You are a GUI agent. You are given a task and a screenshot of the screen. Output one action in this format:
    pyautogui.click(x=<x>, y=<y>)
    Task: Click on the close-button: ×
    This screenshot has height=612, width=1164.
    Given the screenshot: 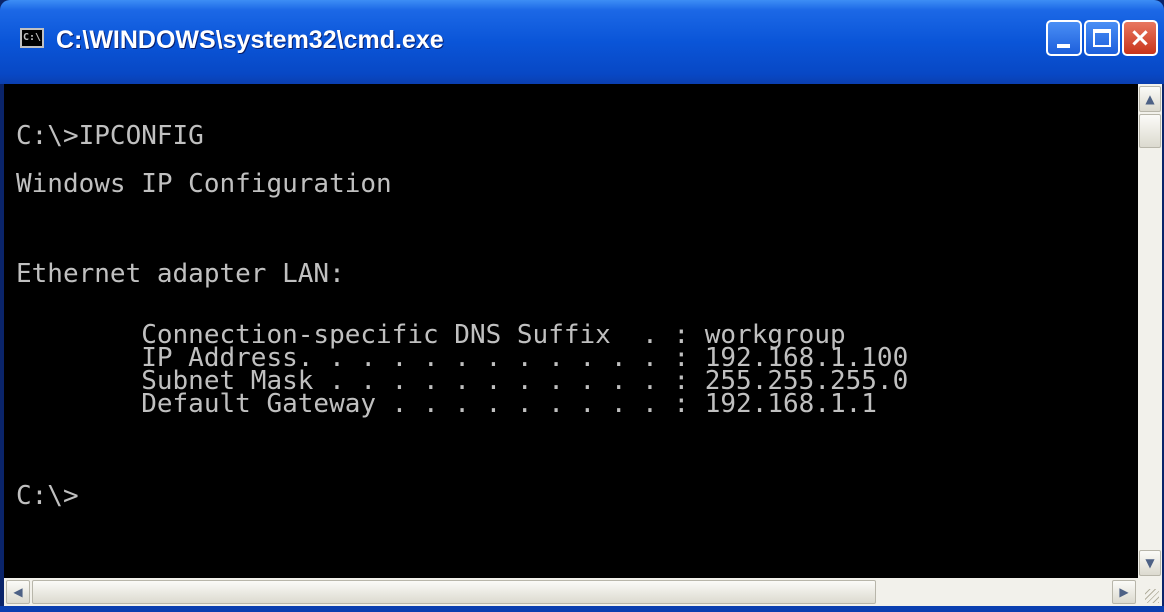 What is the action you would take?
    pyautogui.click(x=1140, y=38)
    